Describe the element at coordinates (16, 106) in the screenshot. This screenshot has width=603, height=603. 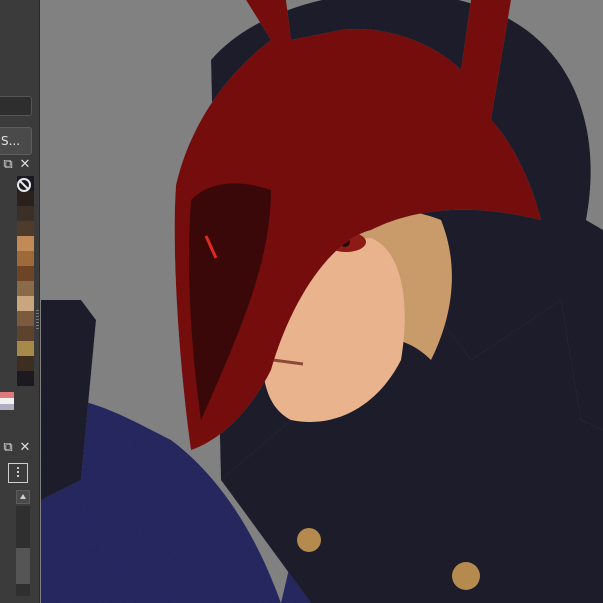
I see `docker-text-field` at that location.